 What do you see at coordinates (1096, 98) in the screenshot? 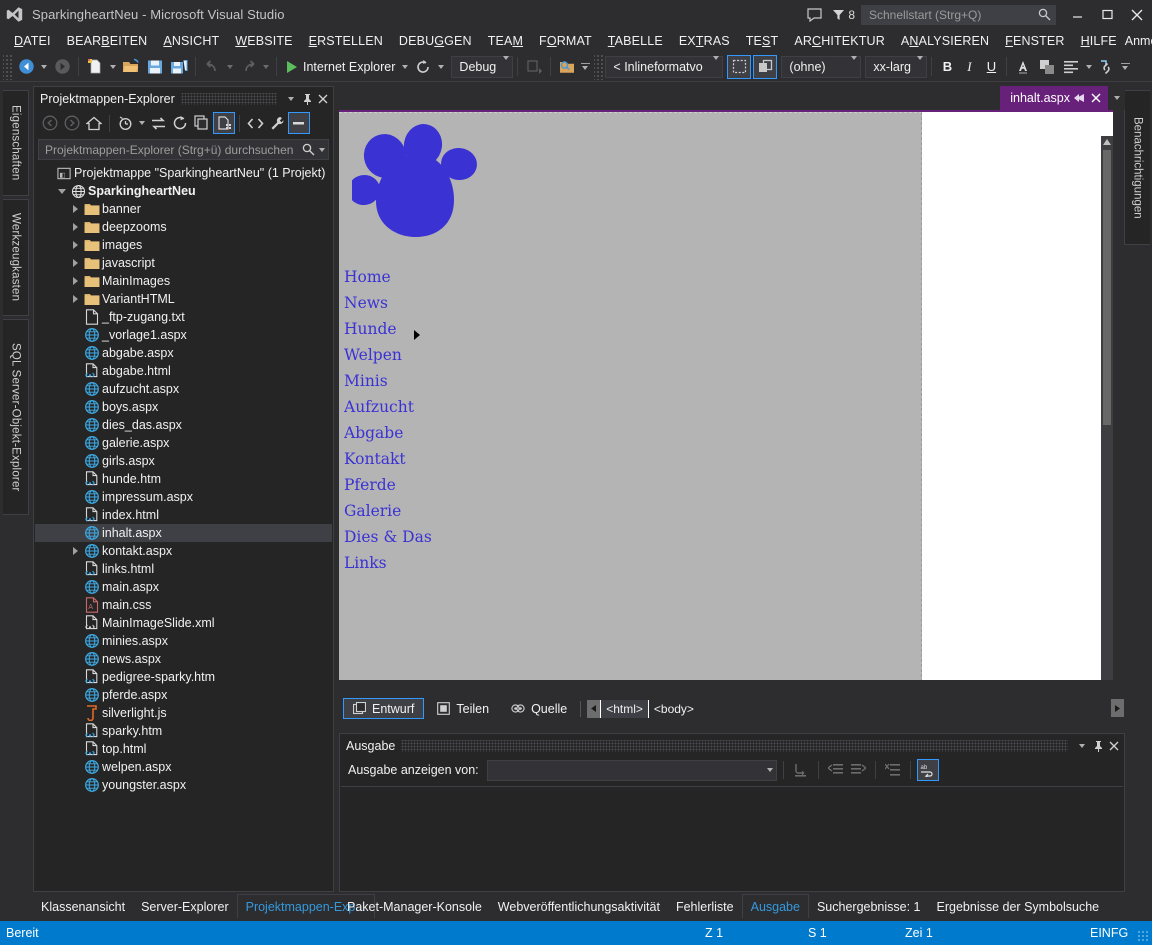
I see `document-tab-close-button` at bounding box center [1096, 98].